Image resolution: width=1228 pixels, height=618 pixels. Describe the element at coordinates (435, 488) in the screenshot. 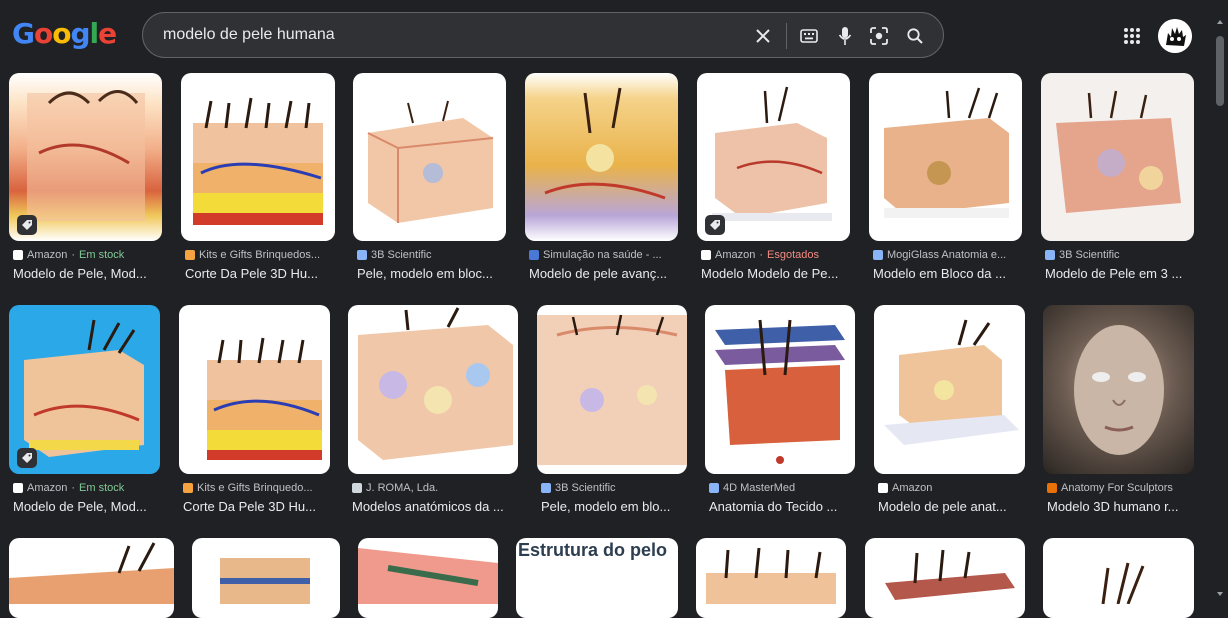

I see `result-source: J. ROMA, Lda.` at that location.